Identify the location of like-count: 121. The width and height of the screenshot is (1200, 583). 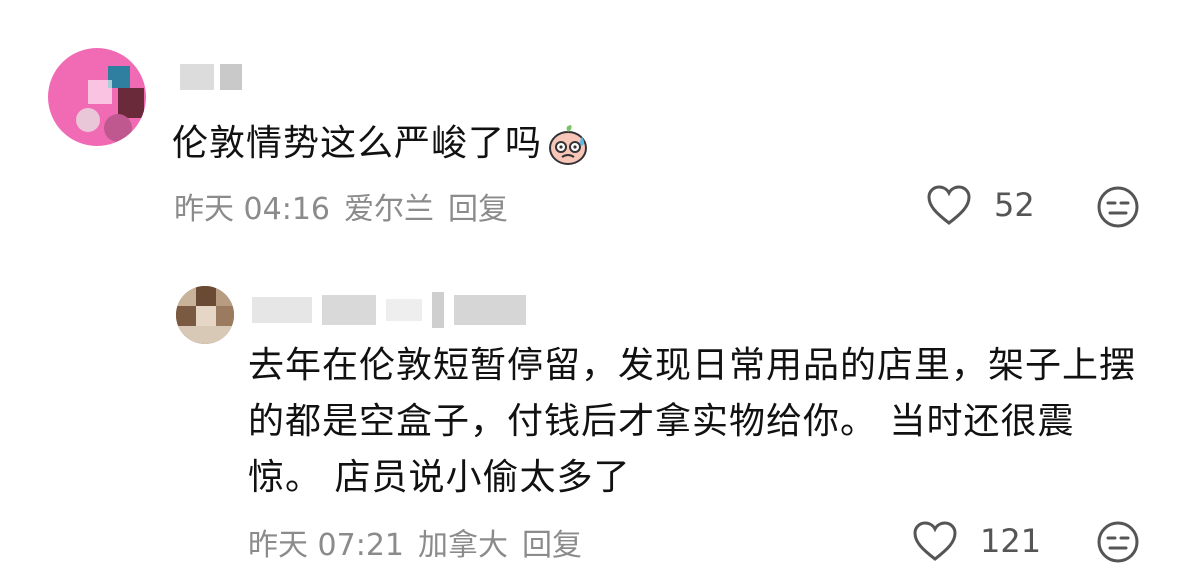
(1011, 541).